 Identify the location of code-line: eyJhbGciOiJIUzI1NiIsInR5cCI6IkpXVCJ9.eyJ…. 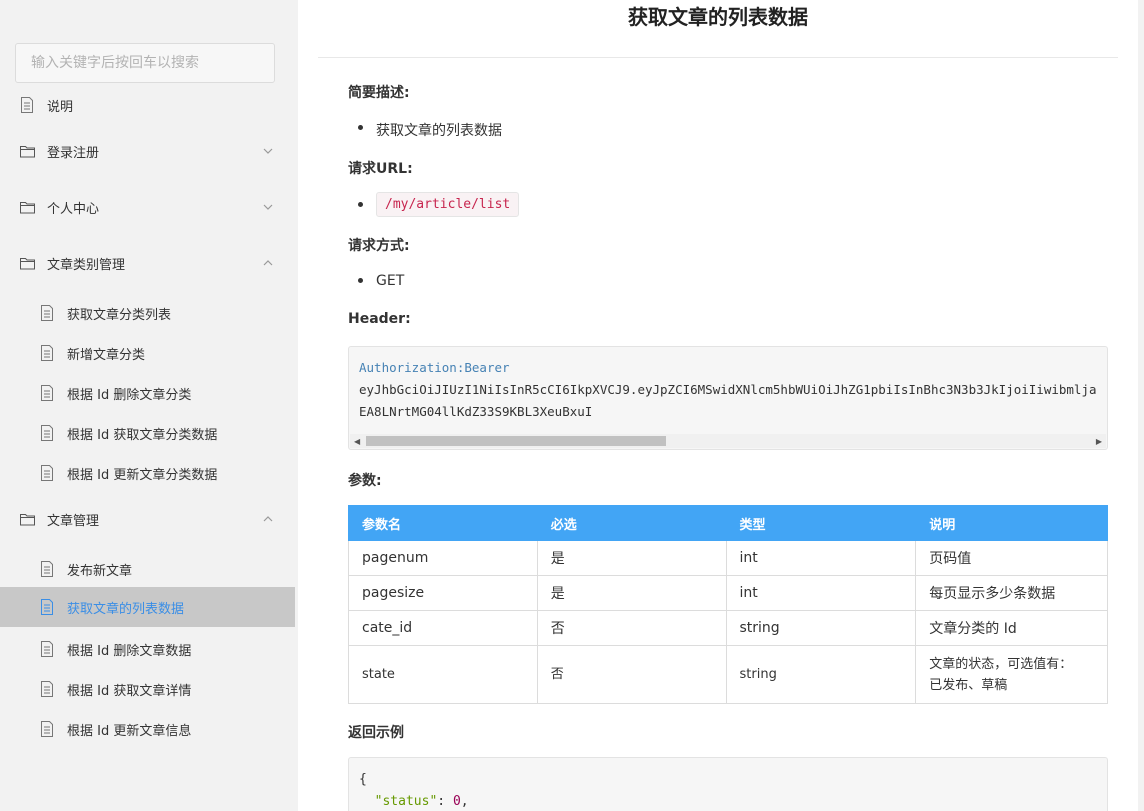
(728, 389).